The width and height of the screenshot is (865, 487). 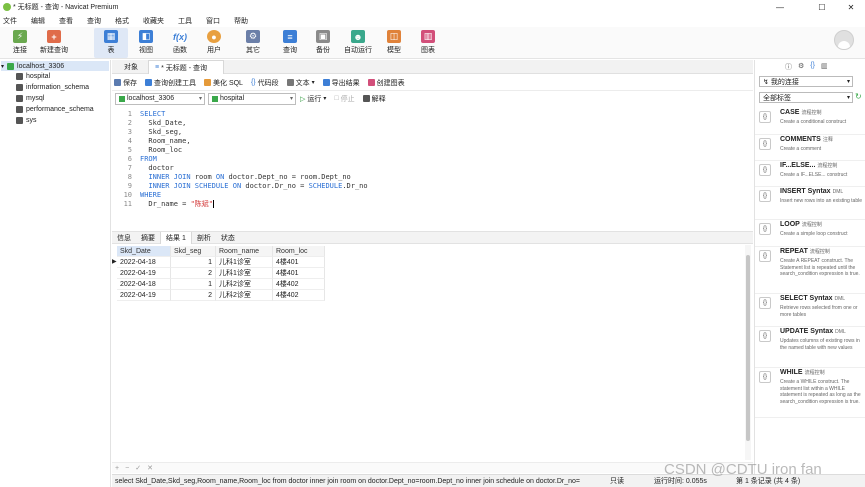 What do you see at coordinates (54, 43) in the screenshot?
I see `new-query-button: + 新建查询` at bounding box center [54, 43].